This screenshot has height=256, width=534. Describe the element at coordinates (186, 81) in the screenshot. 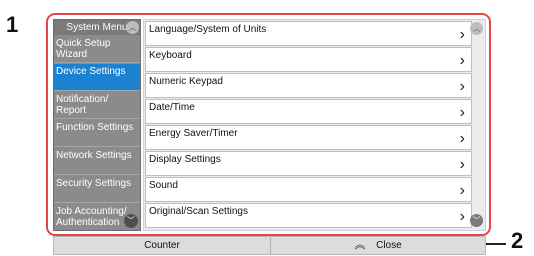

I see `list-item-label: Numeric Keypad` at that location.